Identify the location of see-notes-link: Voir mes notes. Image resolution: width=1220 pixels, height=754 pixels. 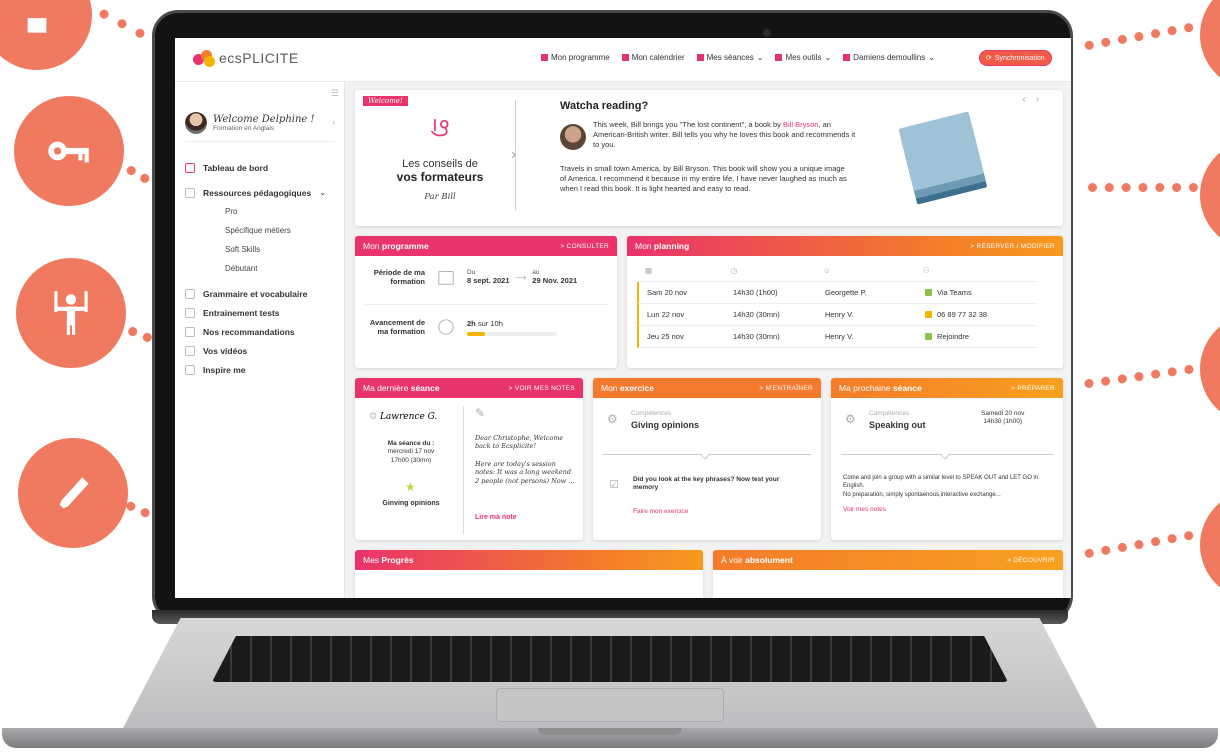
(864, 509).